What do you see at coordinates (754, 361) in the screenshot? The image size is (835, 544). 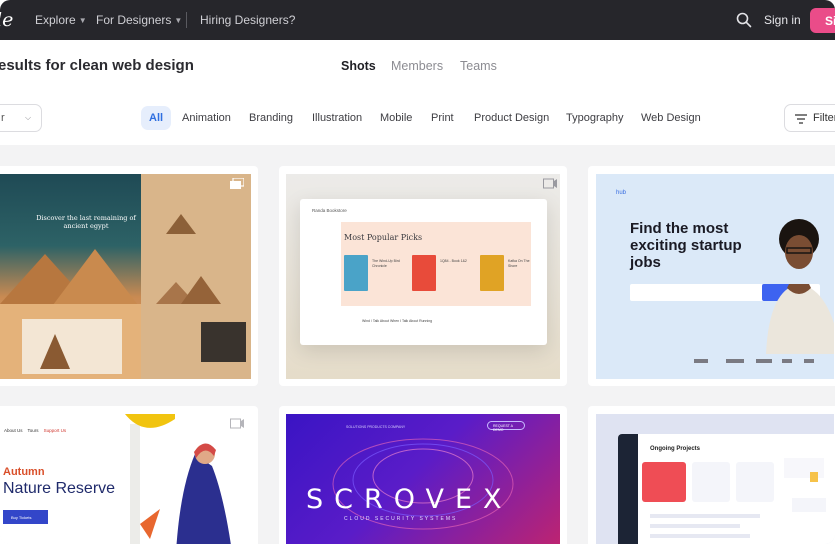 I see `partner-logos` at bounding box center [754, 361].